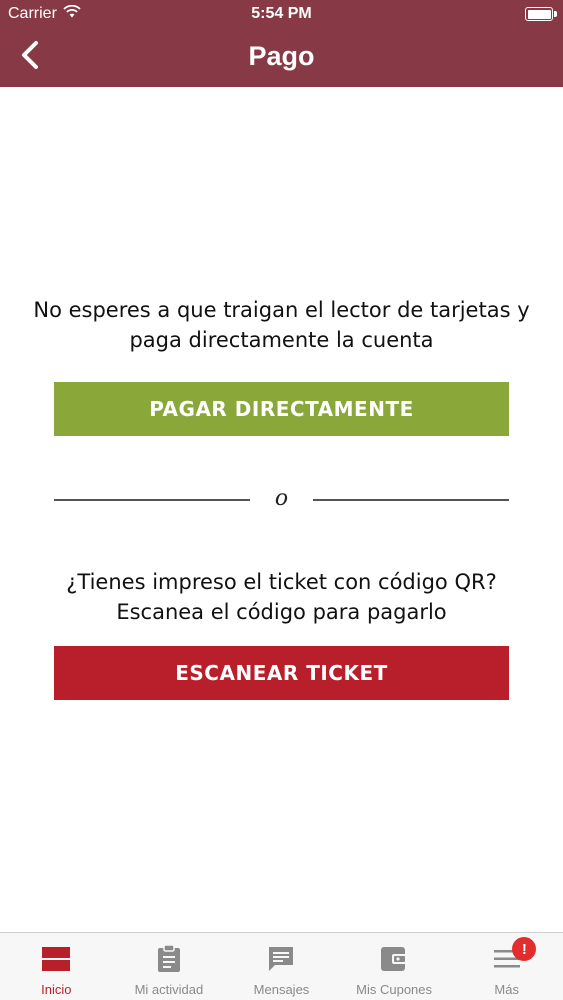 The height and width of the screenshot is (1000, 563). What do you see at coordinates (56, 959) in the screenshot?
I see `home-icon` at bounding box center [56, 959].